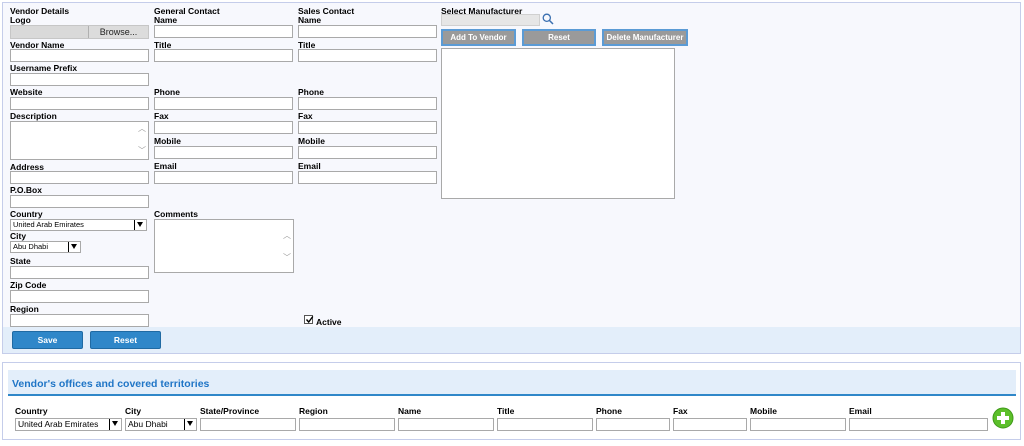  Describe the element at coordinates (224, 246) in the screenshot. I see `comments-textarea: ︿ ﹀` at that location.